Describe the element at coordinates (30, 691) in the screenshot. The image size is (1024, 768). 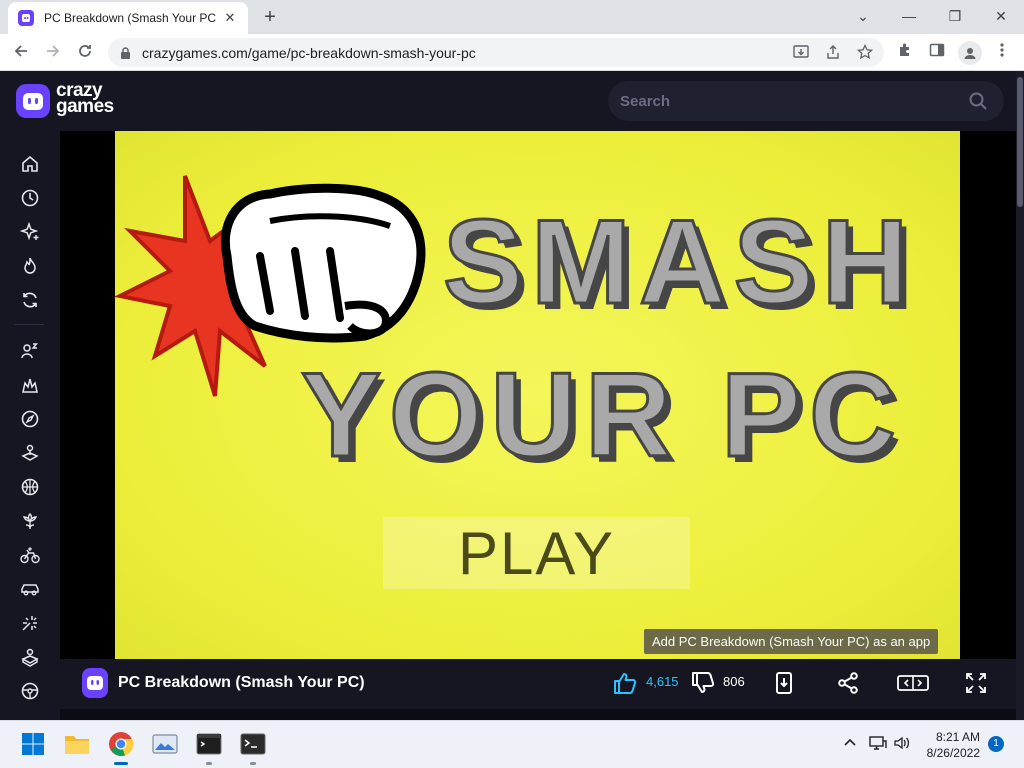
I see `steering-icon` at that location.